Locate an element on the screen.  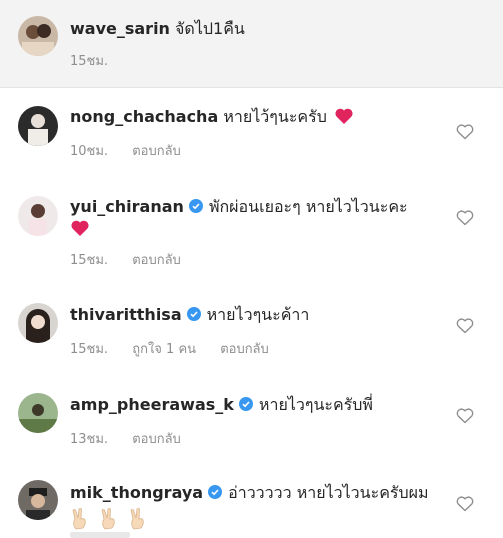
comment-text: พักผ่อนเยอะๆ หายไวไวนะคะ is located at coordinates (308, 206).